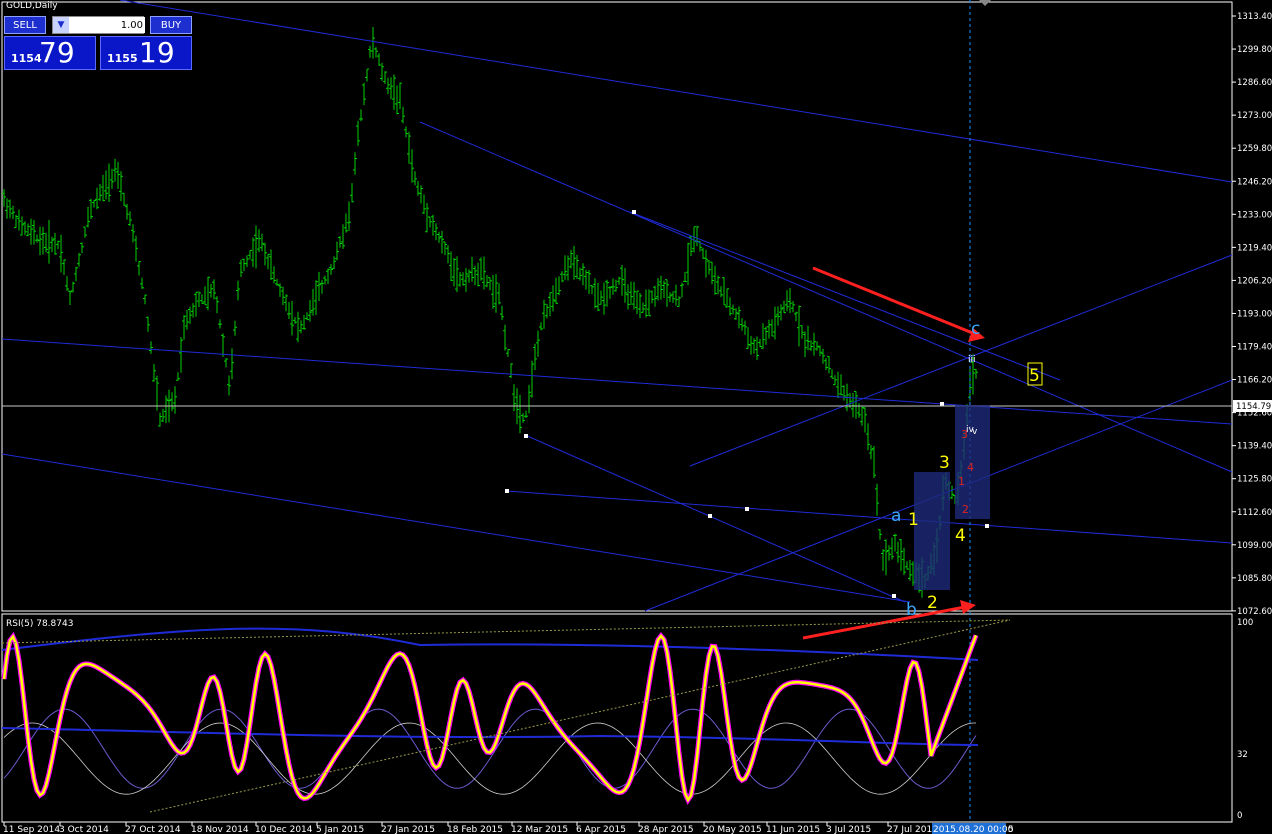  What do you see at coordinates (1011, 829) in the screenshot?
I see `time-axis-tail: 5` at bounding box center [1011, 829].